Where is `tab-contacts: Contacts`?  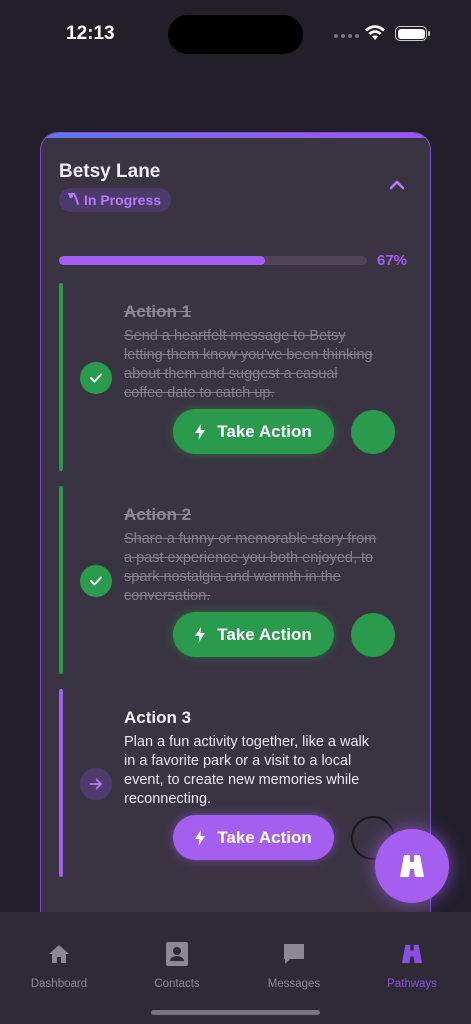
tab-contacts: Contacts is located at coordinates (177, 957).